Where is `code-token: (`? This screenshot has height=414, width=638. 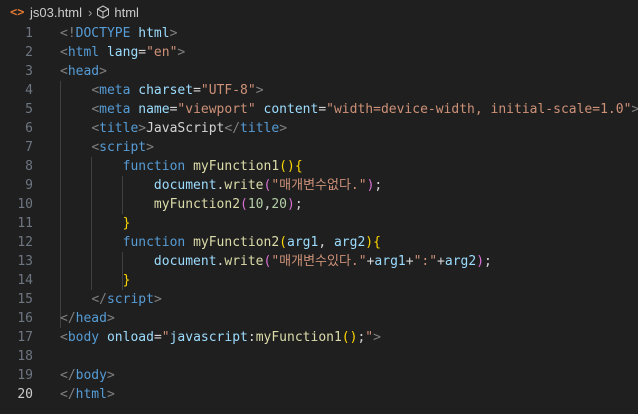
code-token: ( is located at coordinates (283, 242).